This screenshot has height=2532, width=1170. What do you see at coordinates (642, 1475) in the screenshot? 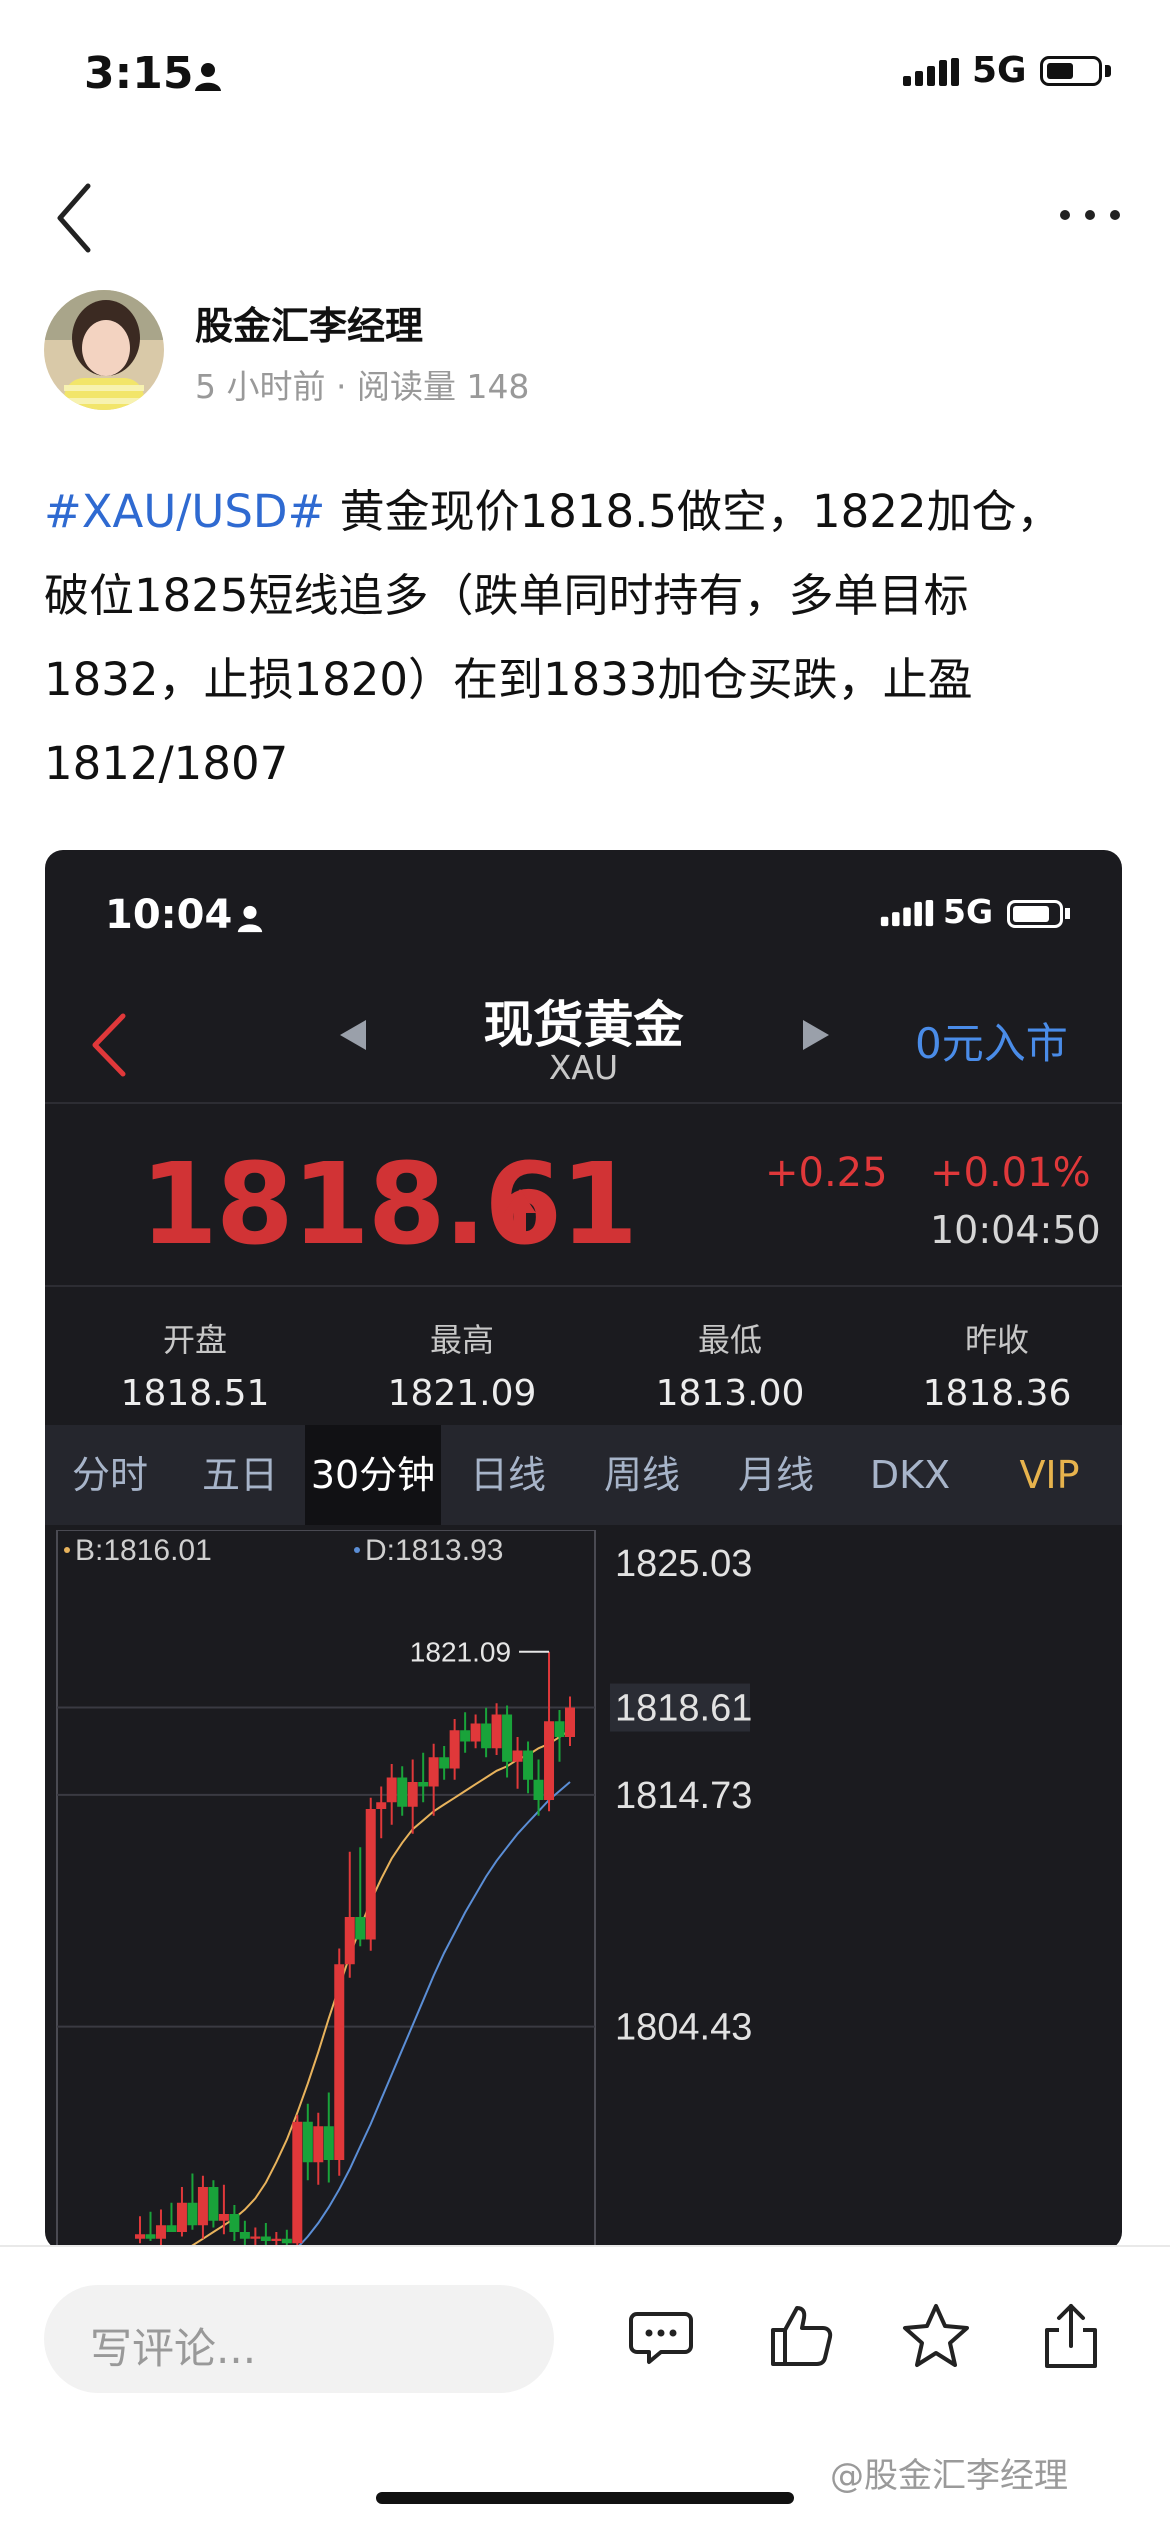
I see `tab-weekly: 周线` at bounding box center [642, 1475].